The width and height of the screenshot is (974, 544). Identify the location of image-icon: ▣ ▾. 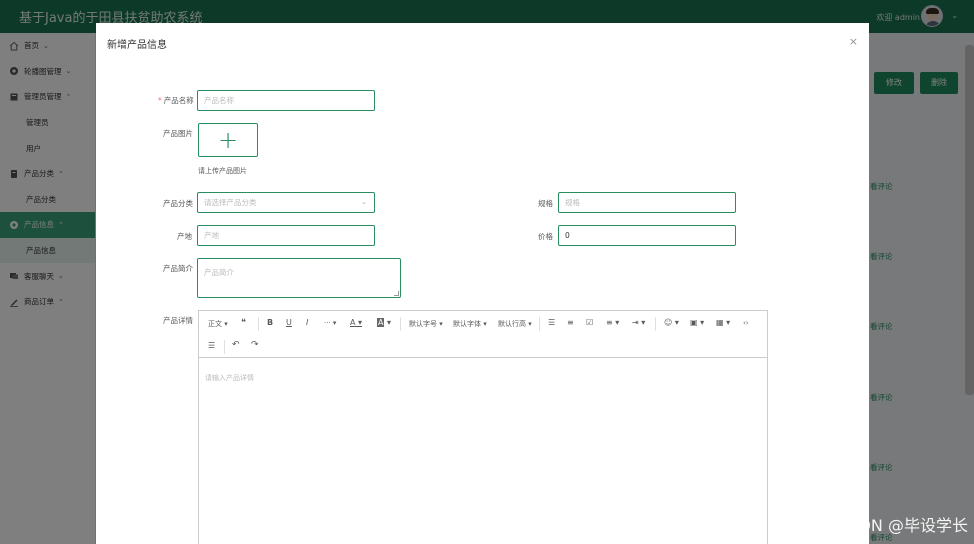
(697, 322).